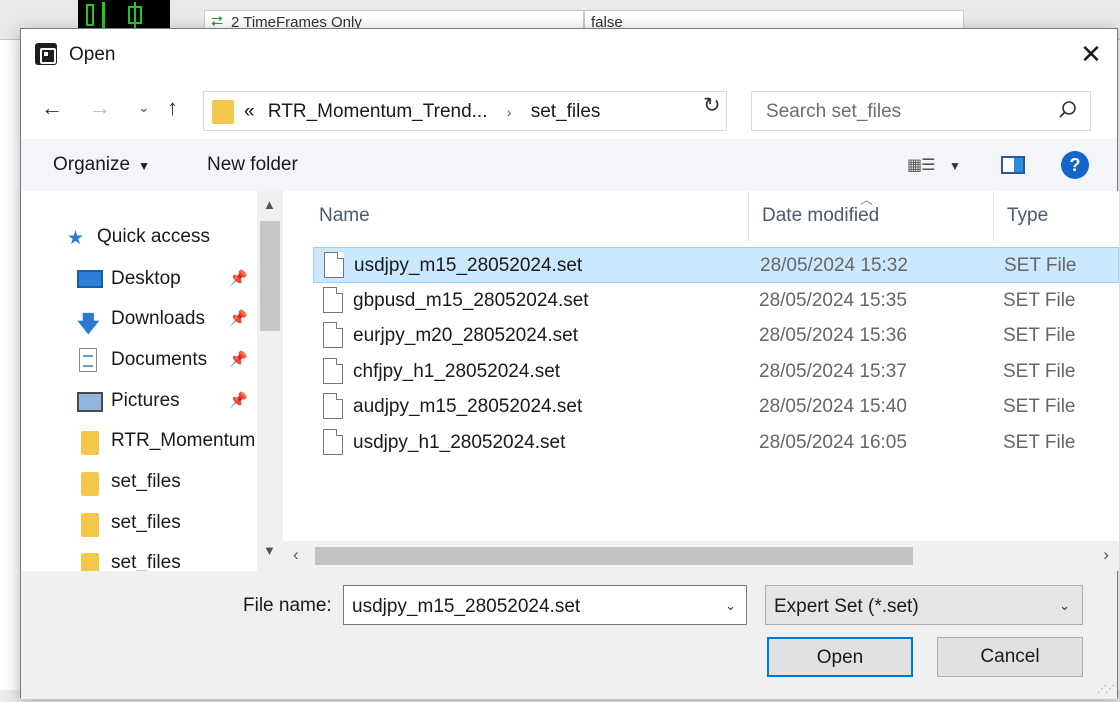 The width and height of the screenshot is (1120, 702). Describe the element at coordinates (90, 402) in the screenshot. I see `pictures-icon` at that location.